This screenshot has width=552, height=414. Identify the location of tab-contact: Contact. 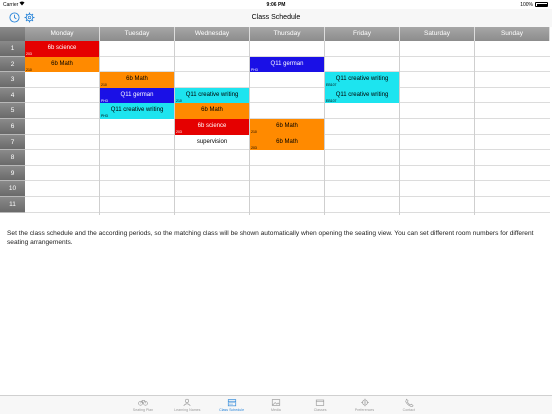
(409, 405).